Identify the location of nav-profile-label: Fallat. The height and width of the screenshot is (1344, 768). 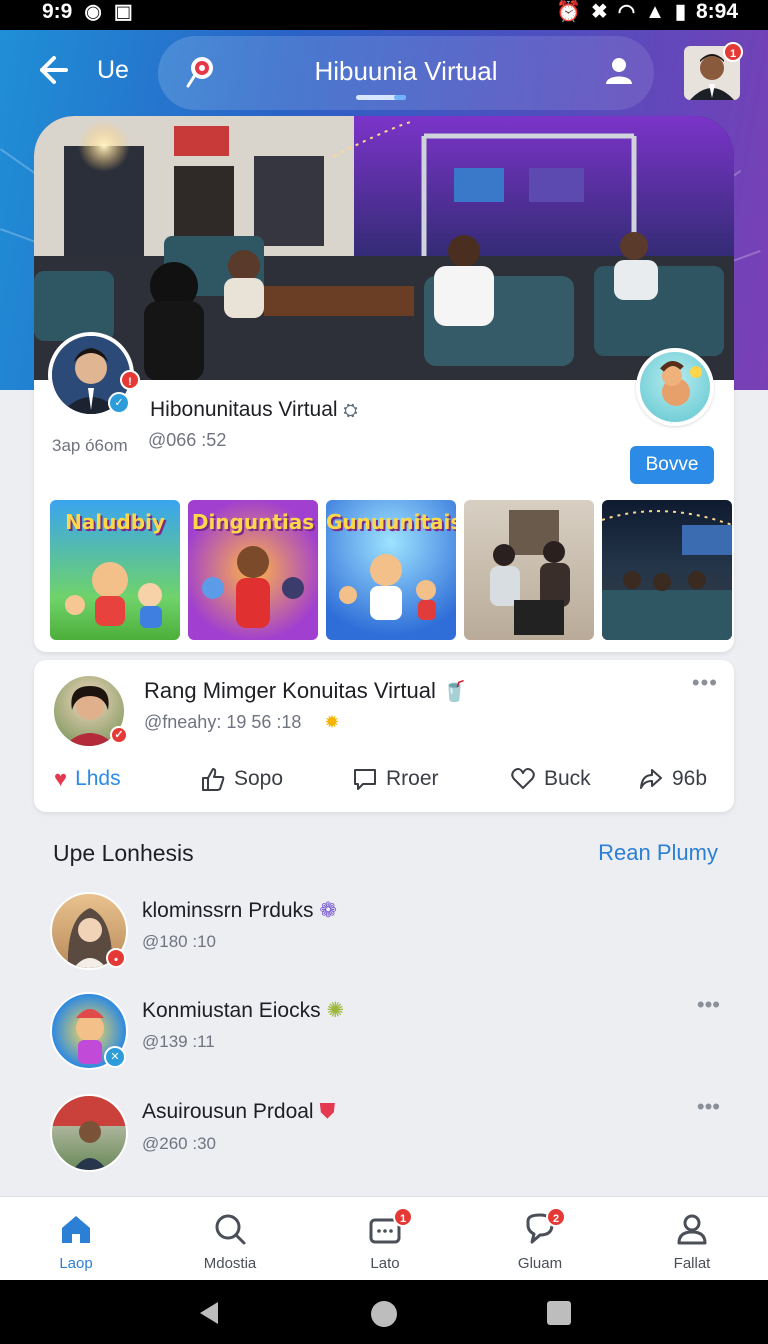
(692, 1263).